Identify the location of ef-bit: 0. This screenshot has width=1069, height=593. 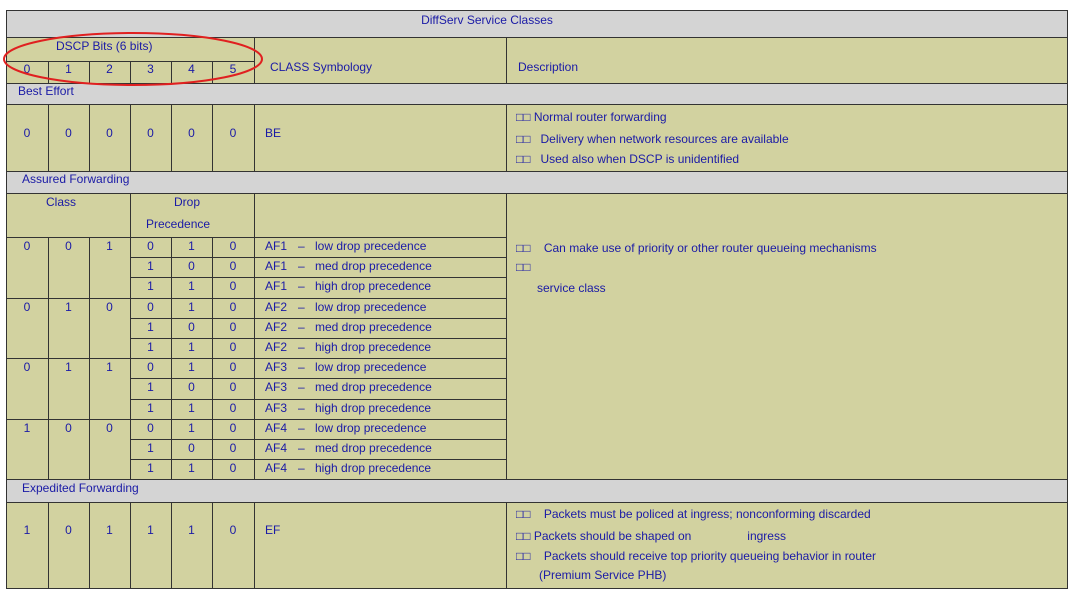
(68, 530).